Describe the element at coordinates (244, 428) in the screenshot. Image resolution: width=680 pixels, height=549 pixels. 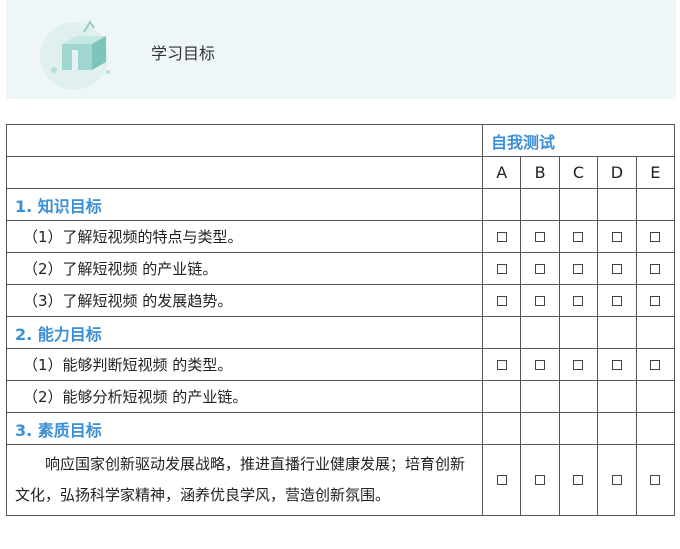
I see `section-title: 3. 素质目标` at that location.